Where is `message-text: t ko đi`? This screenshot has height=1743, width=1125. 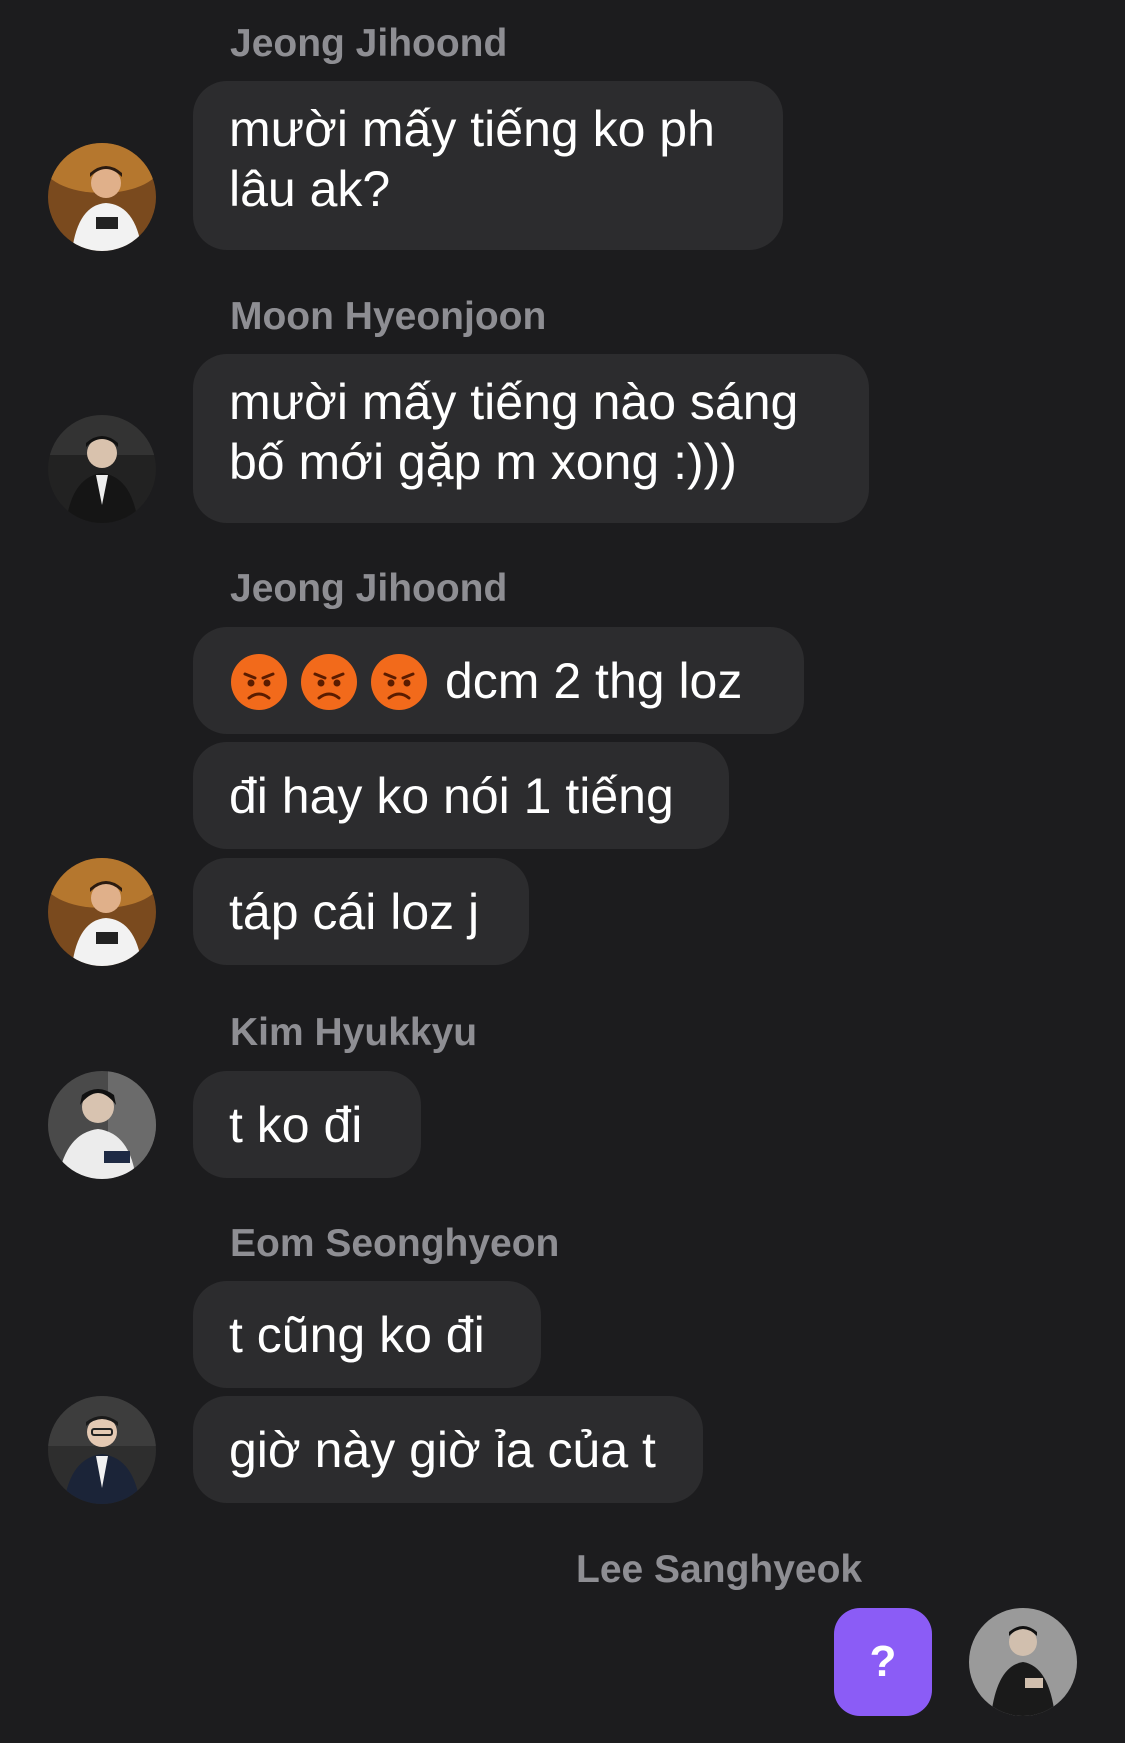 message-text: t ko đi is located at coordinates (296, 1124).